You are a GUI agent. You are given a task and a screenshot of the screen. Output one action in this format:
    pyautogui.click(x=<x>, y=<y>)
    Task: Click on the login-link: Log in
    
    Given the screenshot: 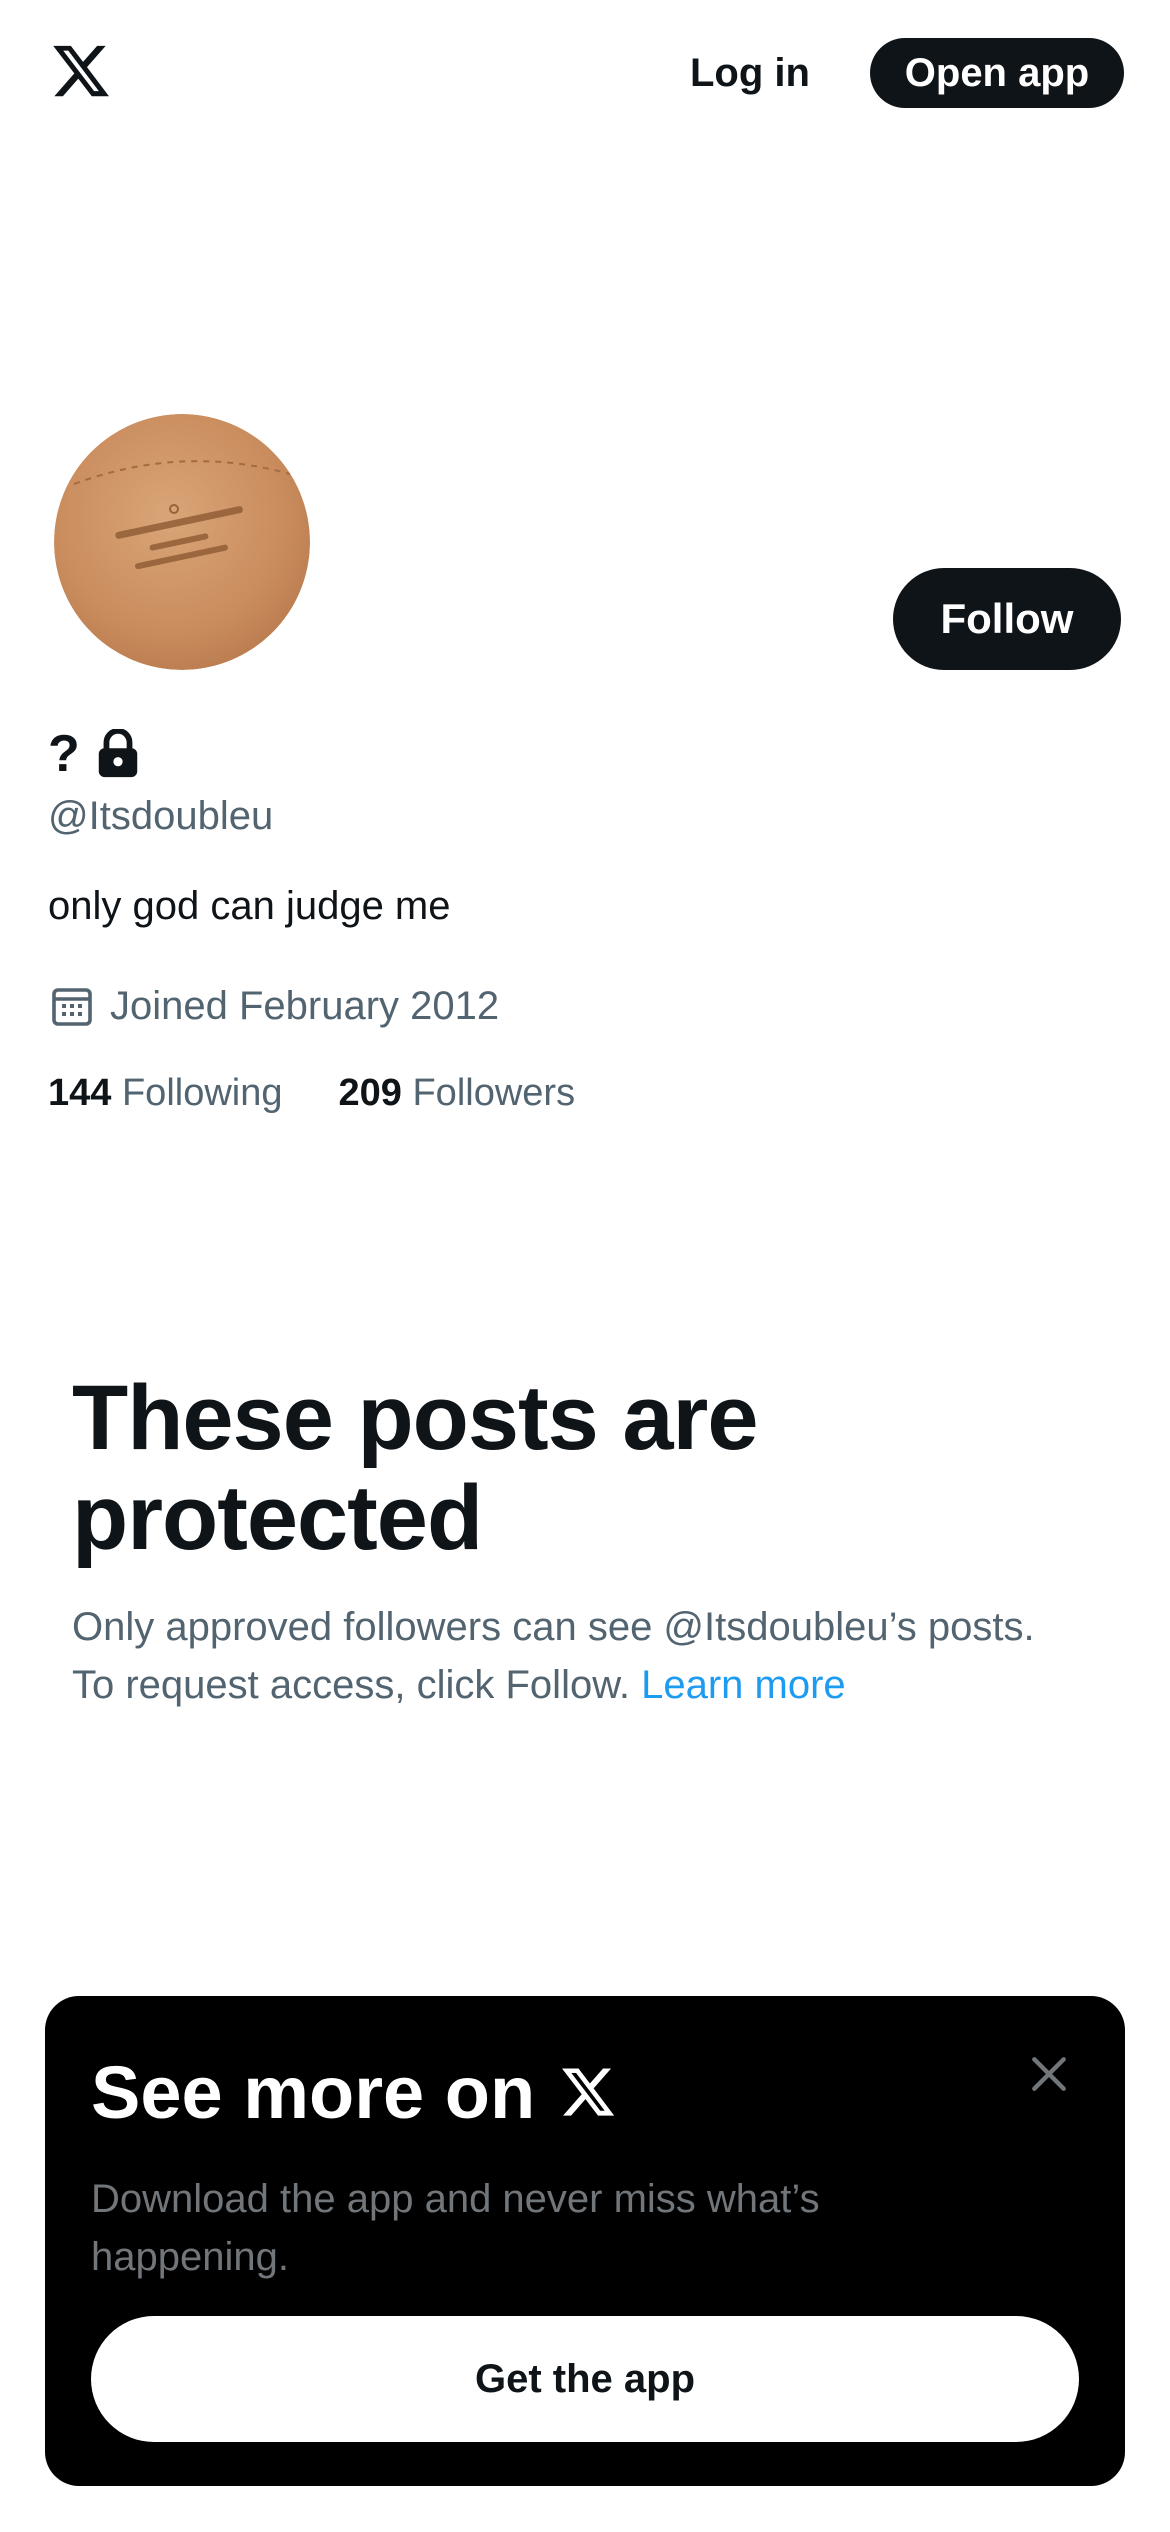 What is the action you would take?
    pyautogui.click(x=750, y=73)
    